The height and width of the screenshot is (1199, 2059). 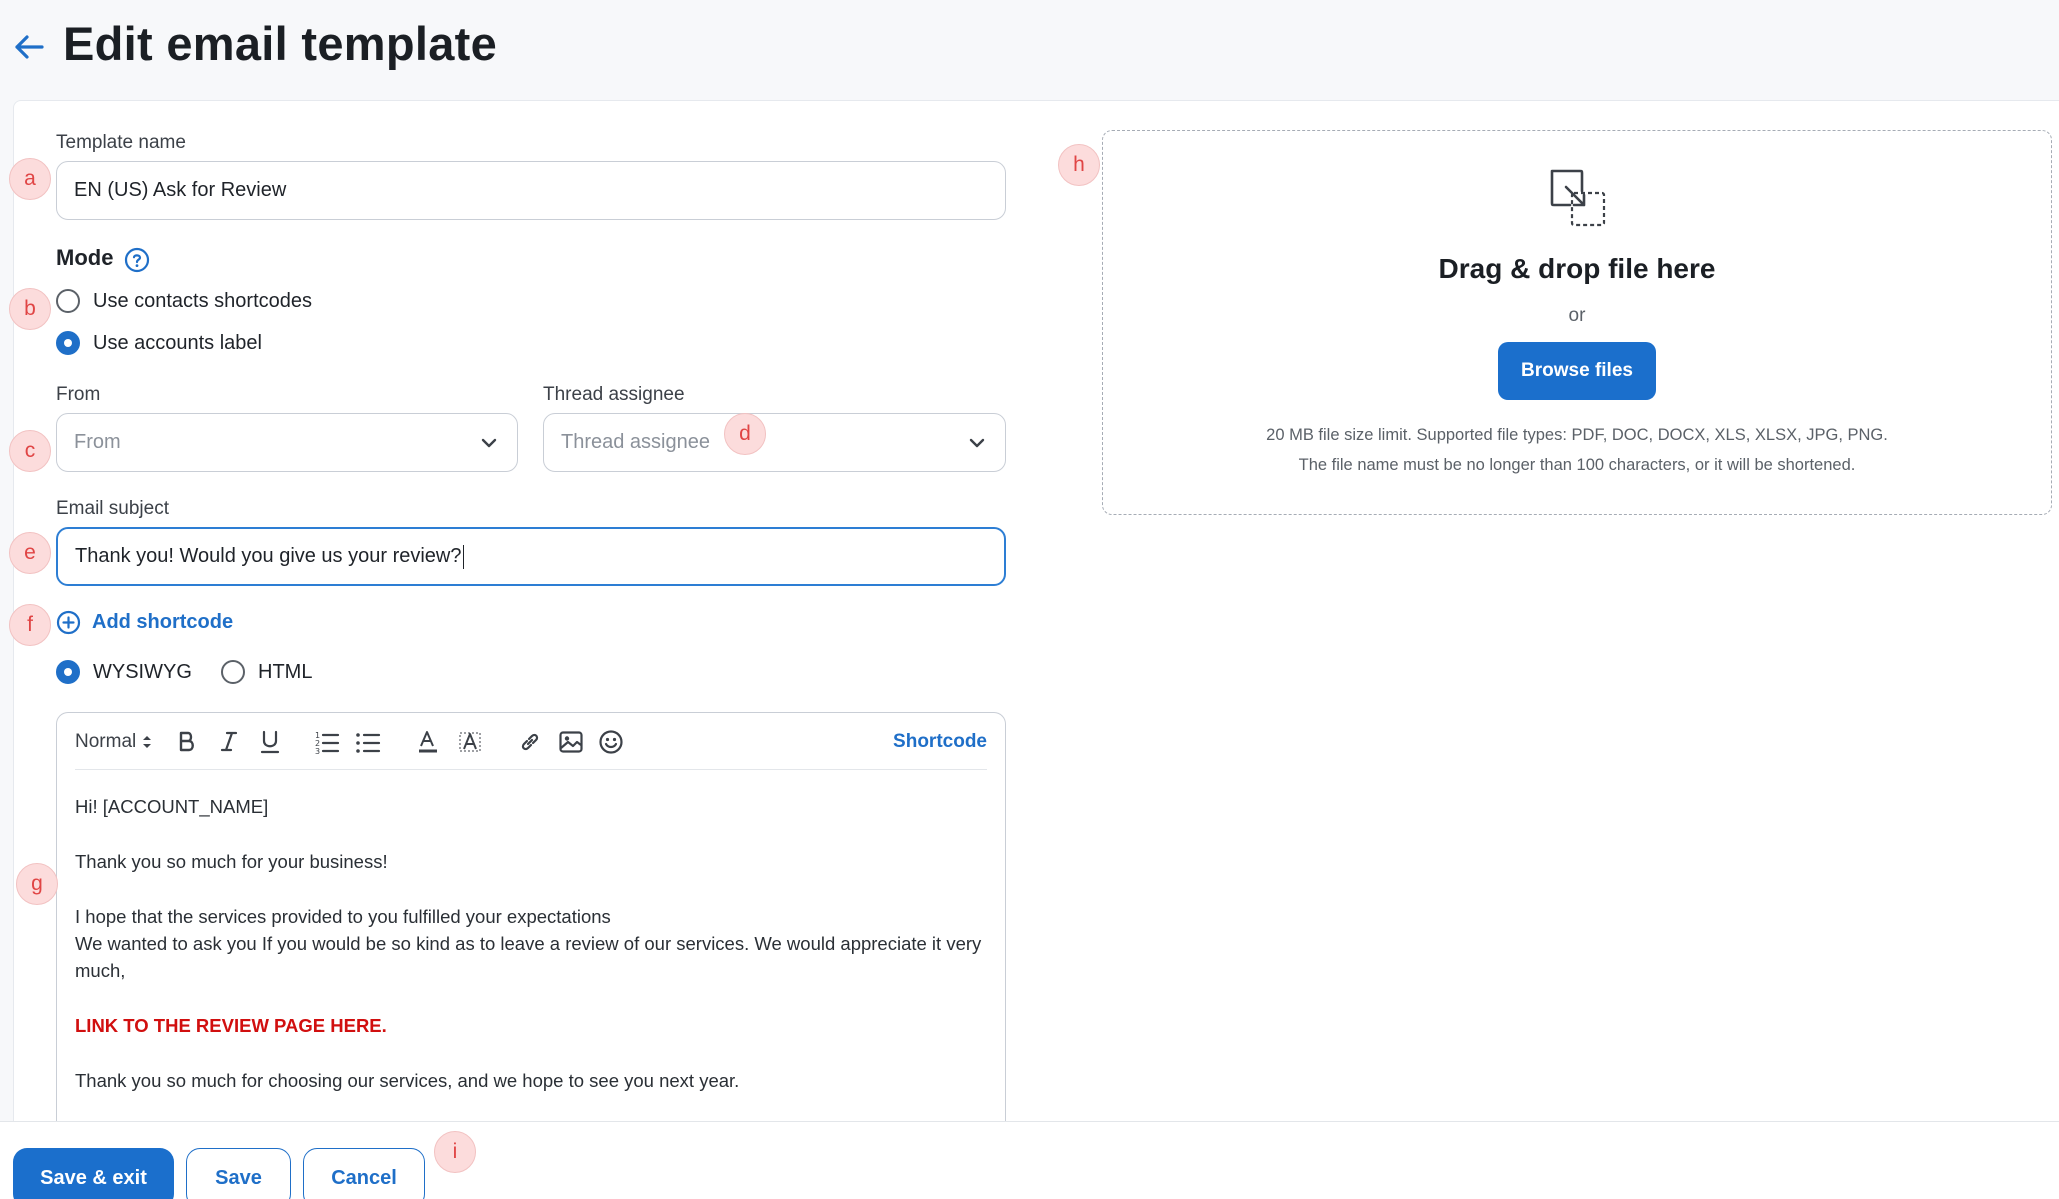 What do you see at coordinates (1079, 165) in the screenshot?
I see `annotation-marker-h: h` at bounding box center [1079, 165].